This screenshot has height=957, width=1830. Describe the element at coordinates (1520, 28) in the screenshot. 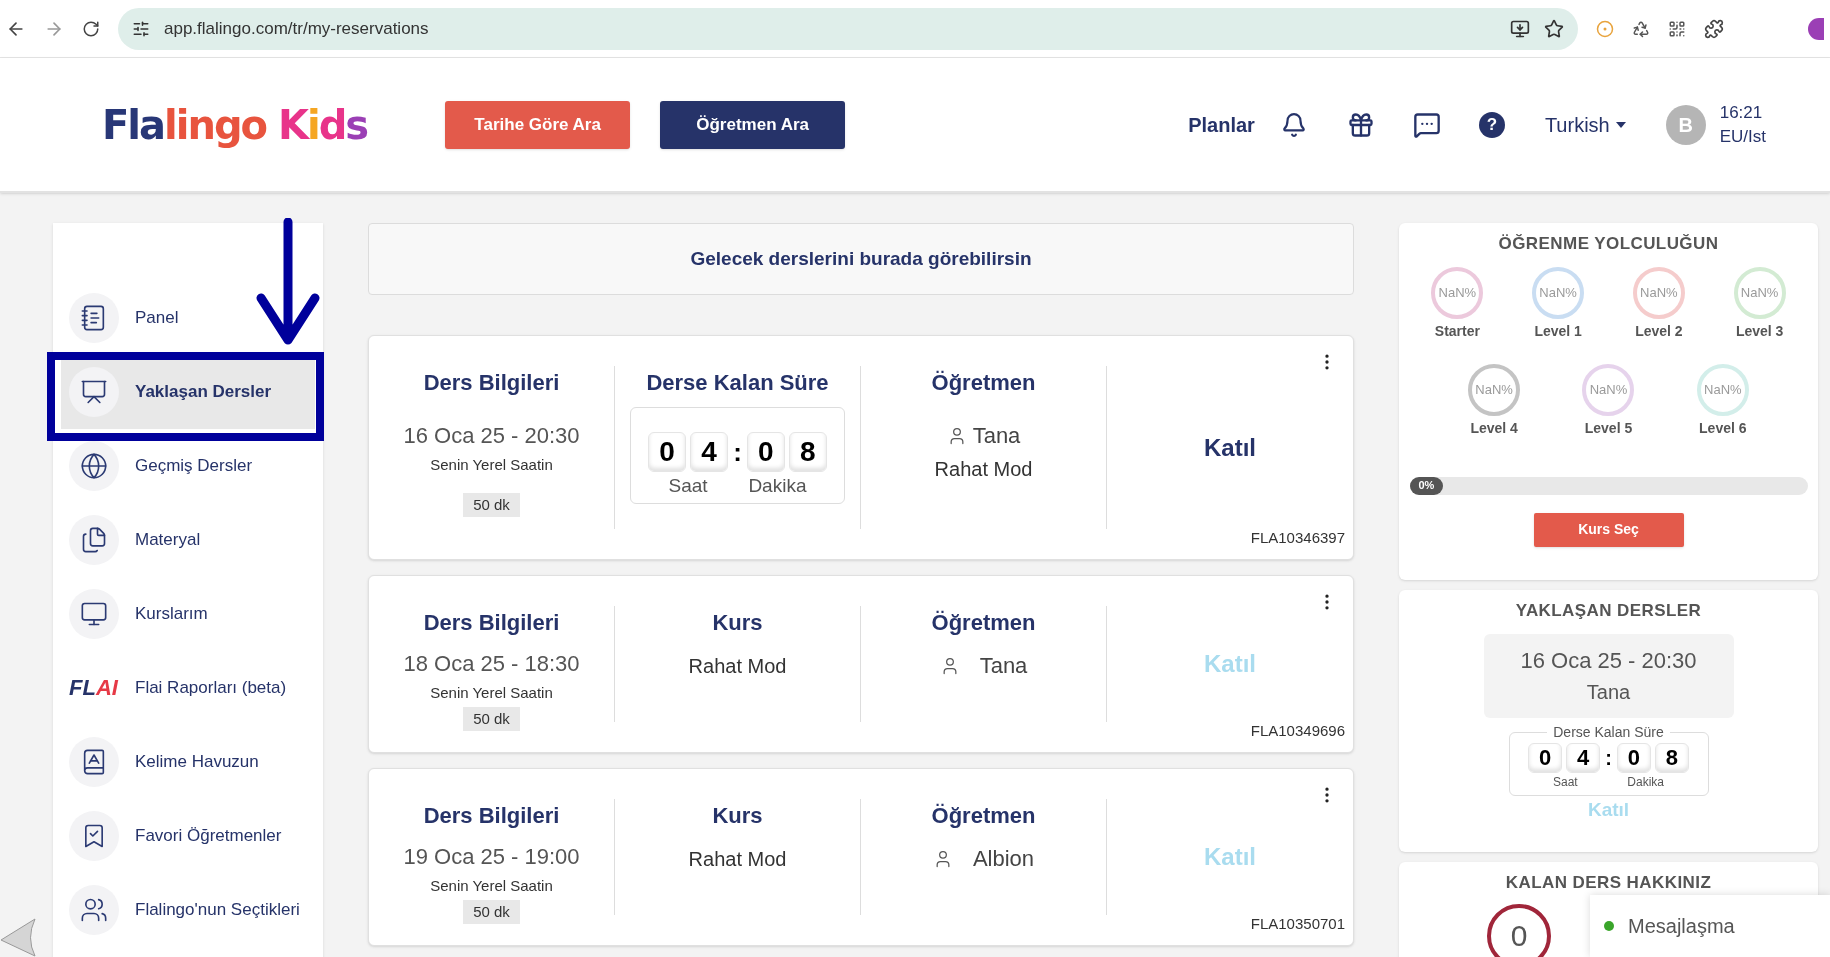

I see `install-icon` at that location.